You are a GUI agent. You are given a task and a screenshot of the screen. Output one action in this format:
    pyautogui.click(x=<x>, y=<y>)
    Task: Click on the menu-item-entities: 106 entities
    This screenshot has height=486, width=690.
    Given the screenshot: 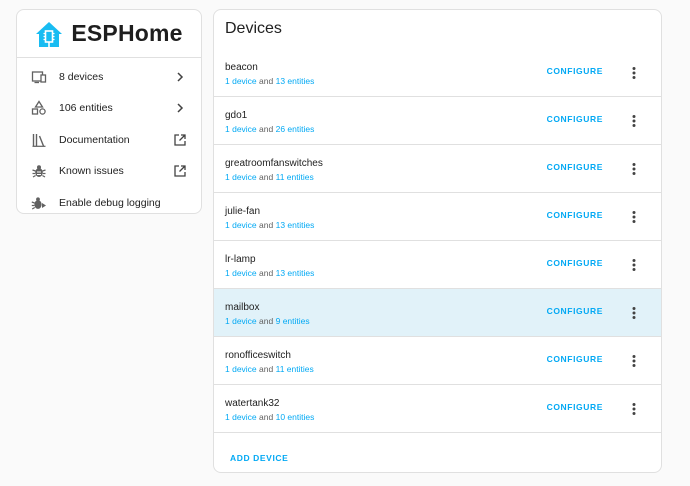 What is the action you would take?
    pyautogui.click(x=109, y=109)
    